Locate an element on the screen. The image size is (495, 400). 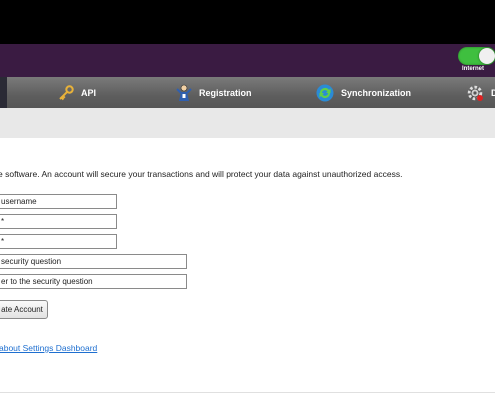
settings-dashboard-link: about Settings Dashboard is located at coordinates (48, 348).